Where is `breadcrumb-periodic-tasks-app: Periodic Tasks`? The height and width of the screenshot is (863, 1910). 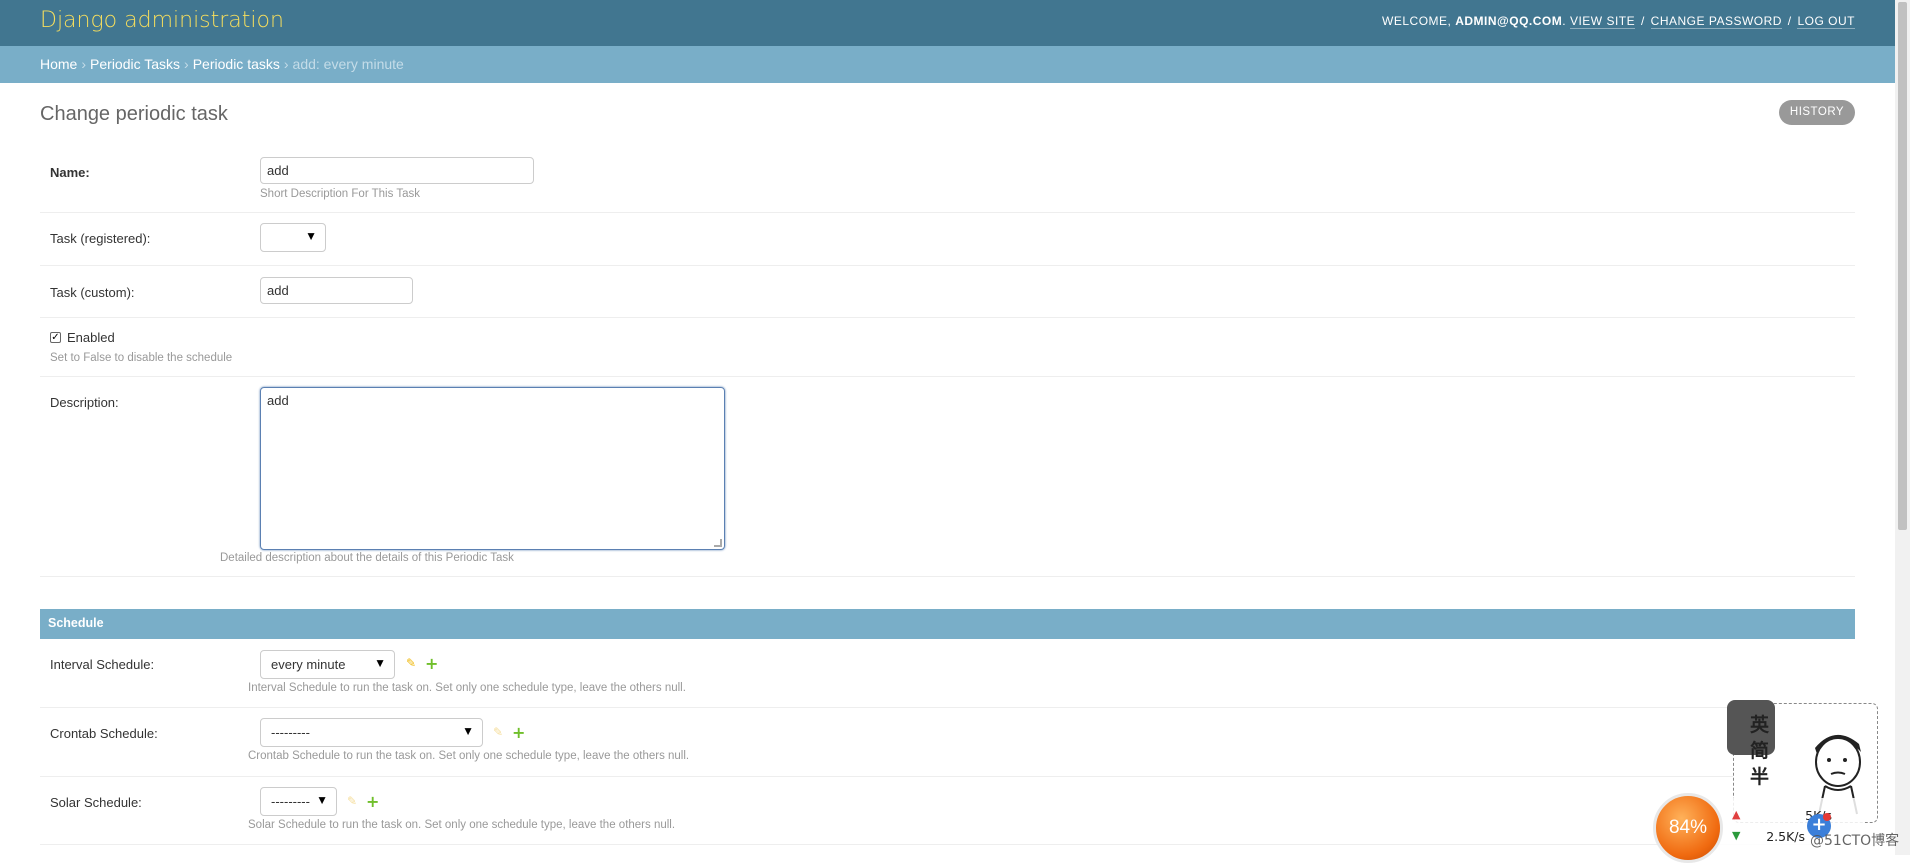 breadcrumb-periodic-tasks-app: Periodic Tasks is located at coordinates (135, 64).